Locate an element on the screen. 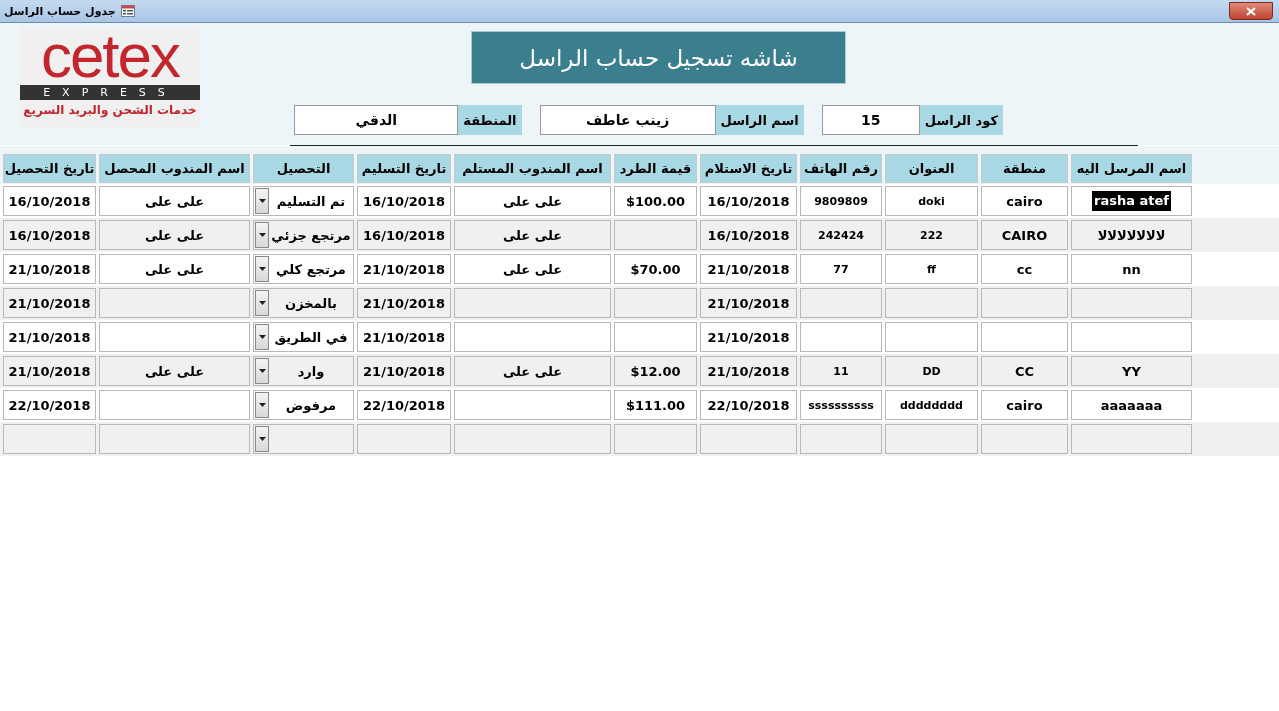 The height and width of the screenshot is (711, 1279). column-header: قيمة الطرد is located at coordinates (655, 168).